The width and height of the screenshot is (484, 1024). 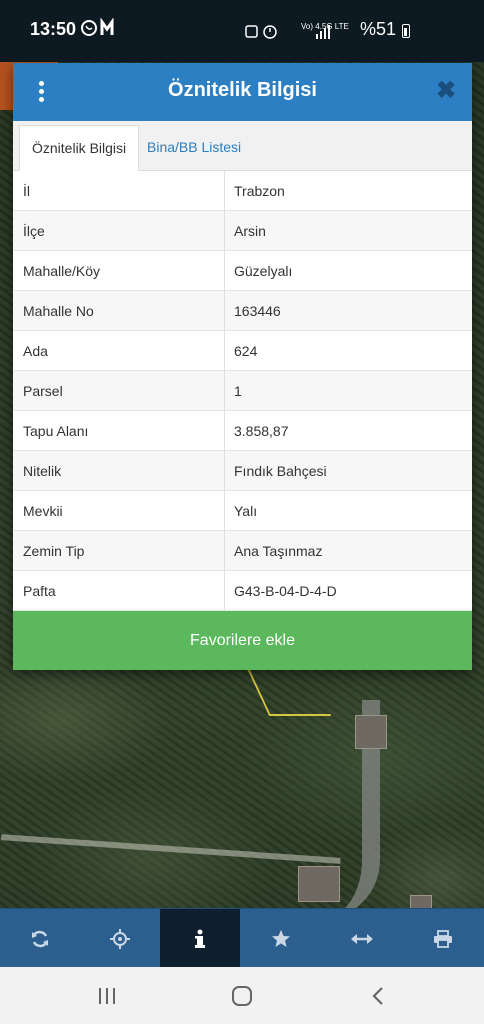 I want to click on table-row: İl Trabzon, so click(x=242, y=191).